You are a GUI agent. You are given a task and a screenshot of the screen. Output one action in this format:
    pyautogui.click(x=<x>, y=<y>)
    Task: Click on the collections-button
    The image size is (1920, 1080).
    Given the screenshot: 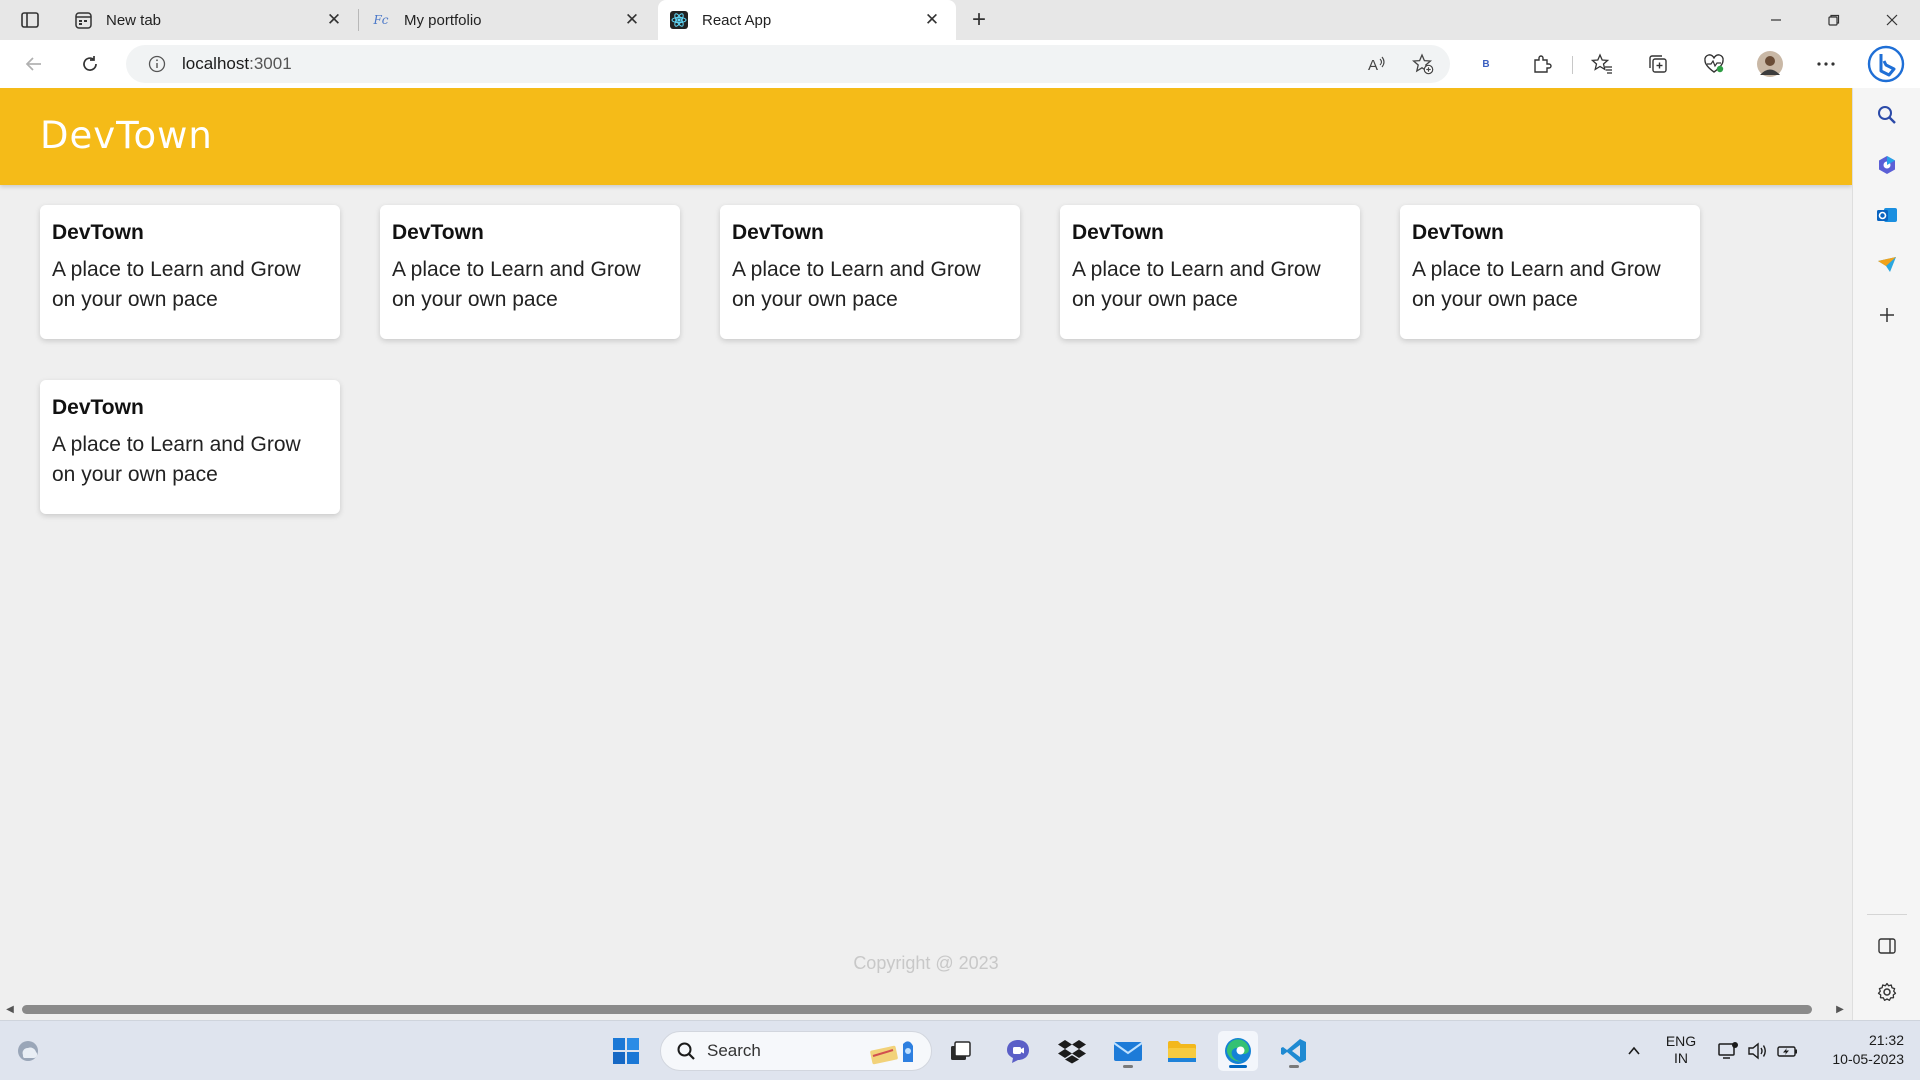 What is the action you would take?
    pyautogui.click(x=1658, y=64)
    